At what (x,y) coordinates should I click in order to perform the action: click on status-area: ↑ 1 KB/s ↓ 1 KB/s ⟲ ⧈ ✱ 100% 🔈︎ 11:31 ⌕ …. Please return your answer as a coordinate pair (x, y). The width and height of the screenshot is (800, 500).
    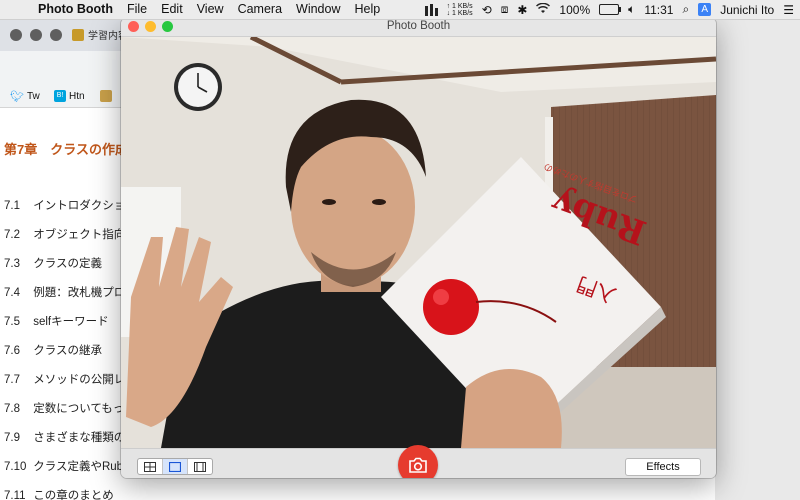
    Looking at the image, I should click on (609, 9).